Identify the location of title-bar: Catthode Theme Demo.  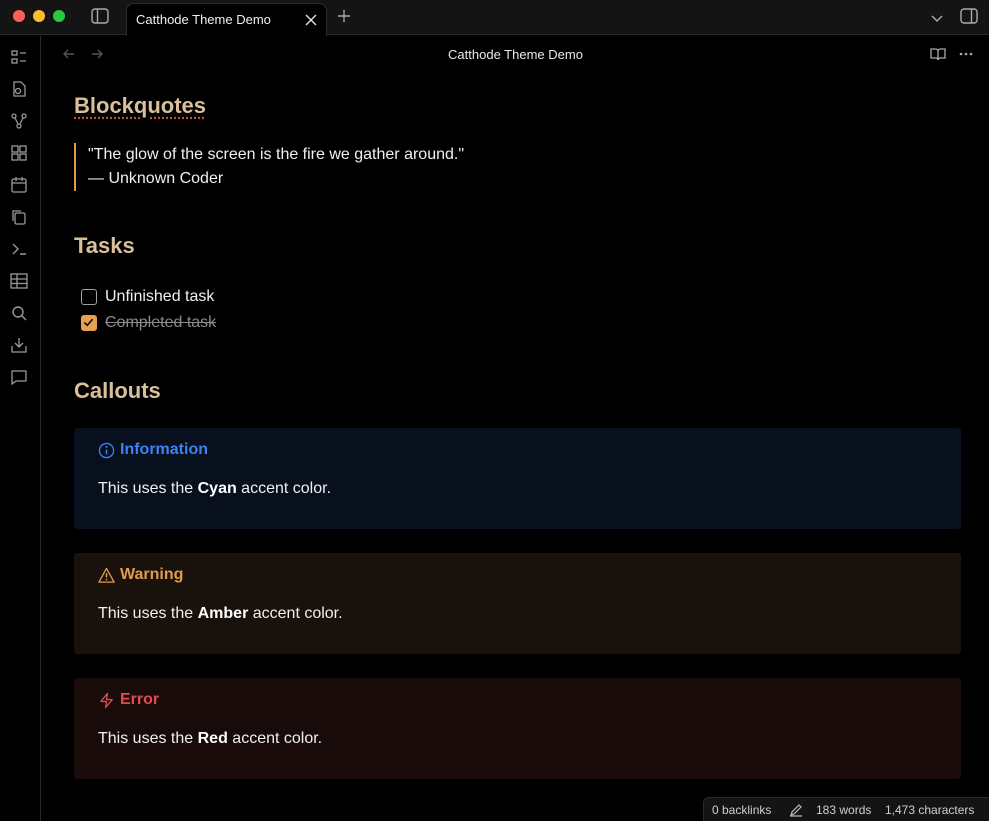
(494, 18).